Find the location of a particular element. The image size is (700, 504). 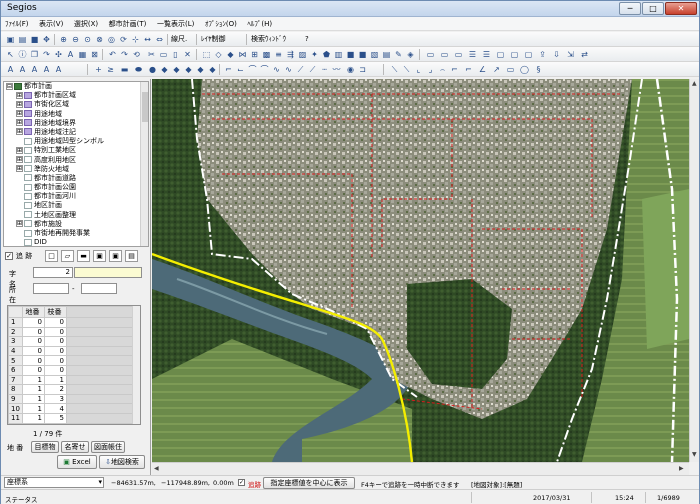

fill-icon: ■ is located at coordinates (362, 54).